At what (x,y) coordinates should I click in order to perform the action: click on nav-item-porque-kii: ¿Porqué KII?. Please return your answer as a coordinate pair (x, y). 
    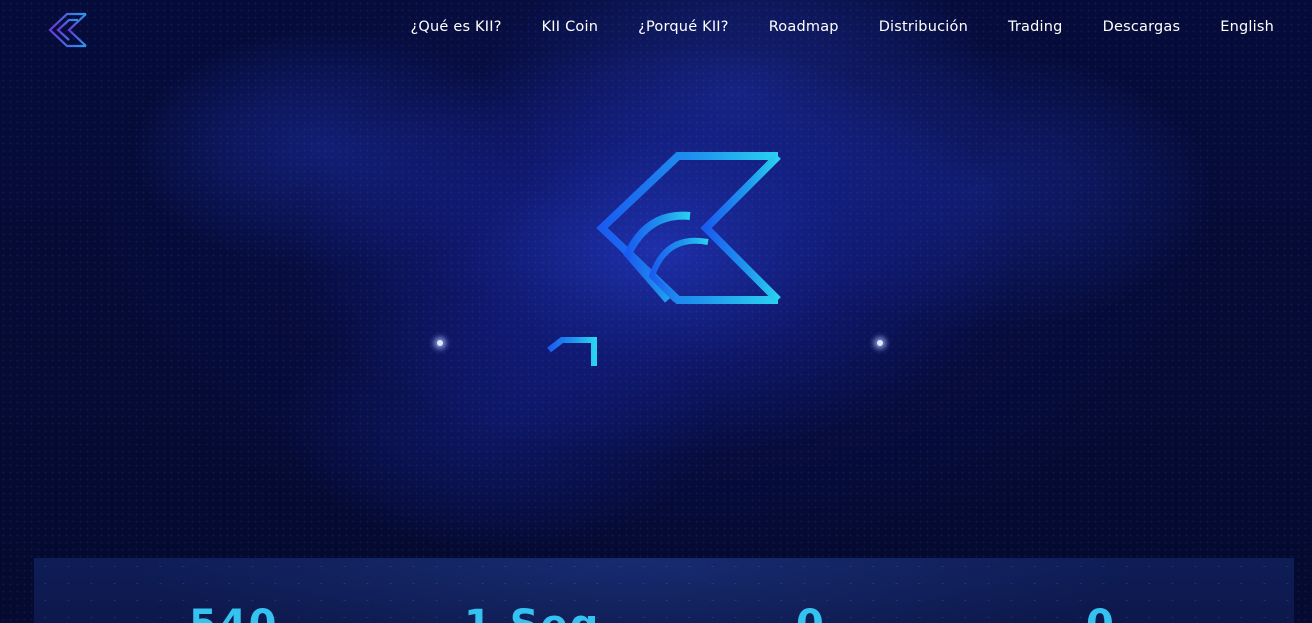
    Looking at the image, I should click on (683, 27).